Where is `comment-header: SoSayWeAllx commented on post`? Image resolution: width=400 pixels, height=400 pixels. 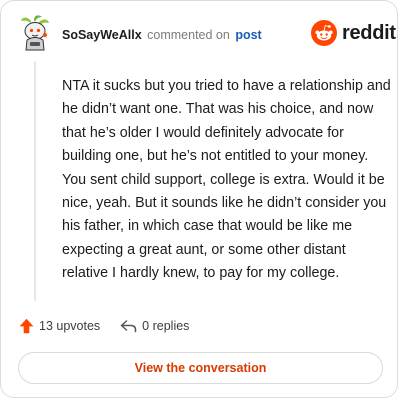
comment-header: SoSayWeAllx commented on post is located at coordinates (162, 35).